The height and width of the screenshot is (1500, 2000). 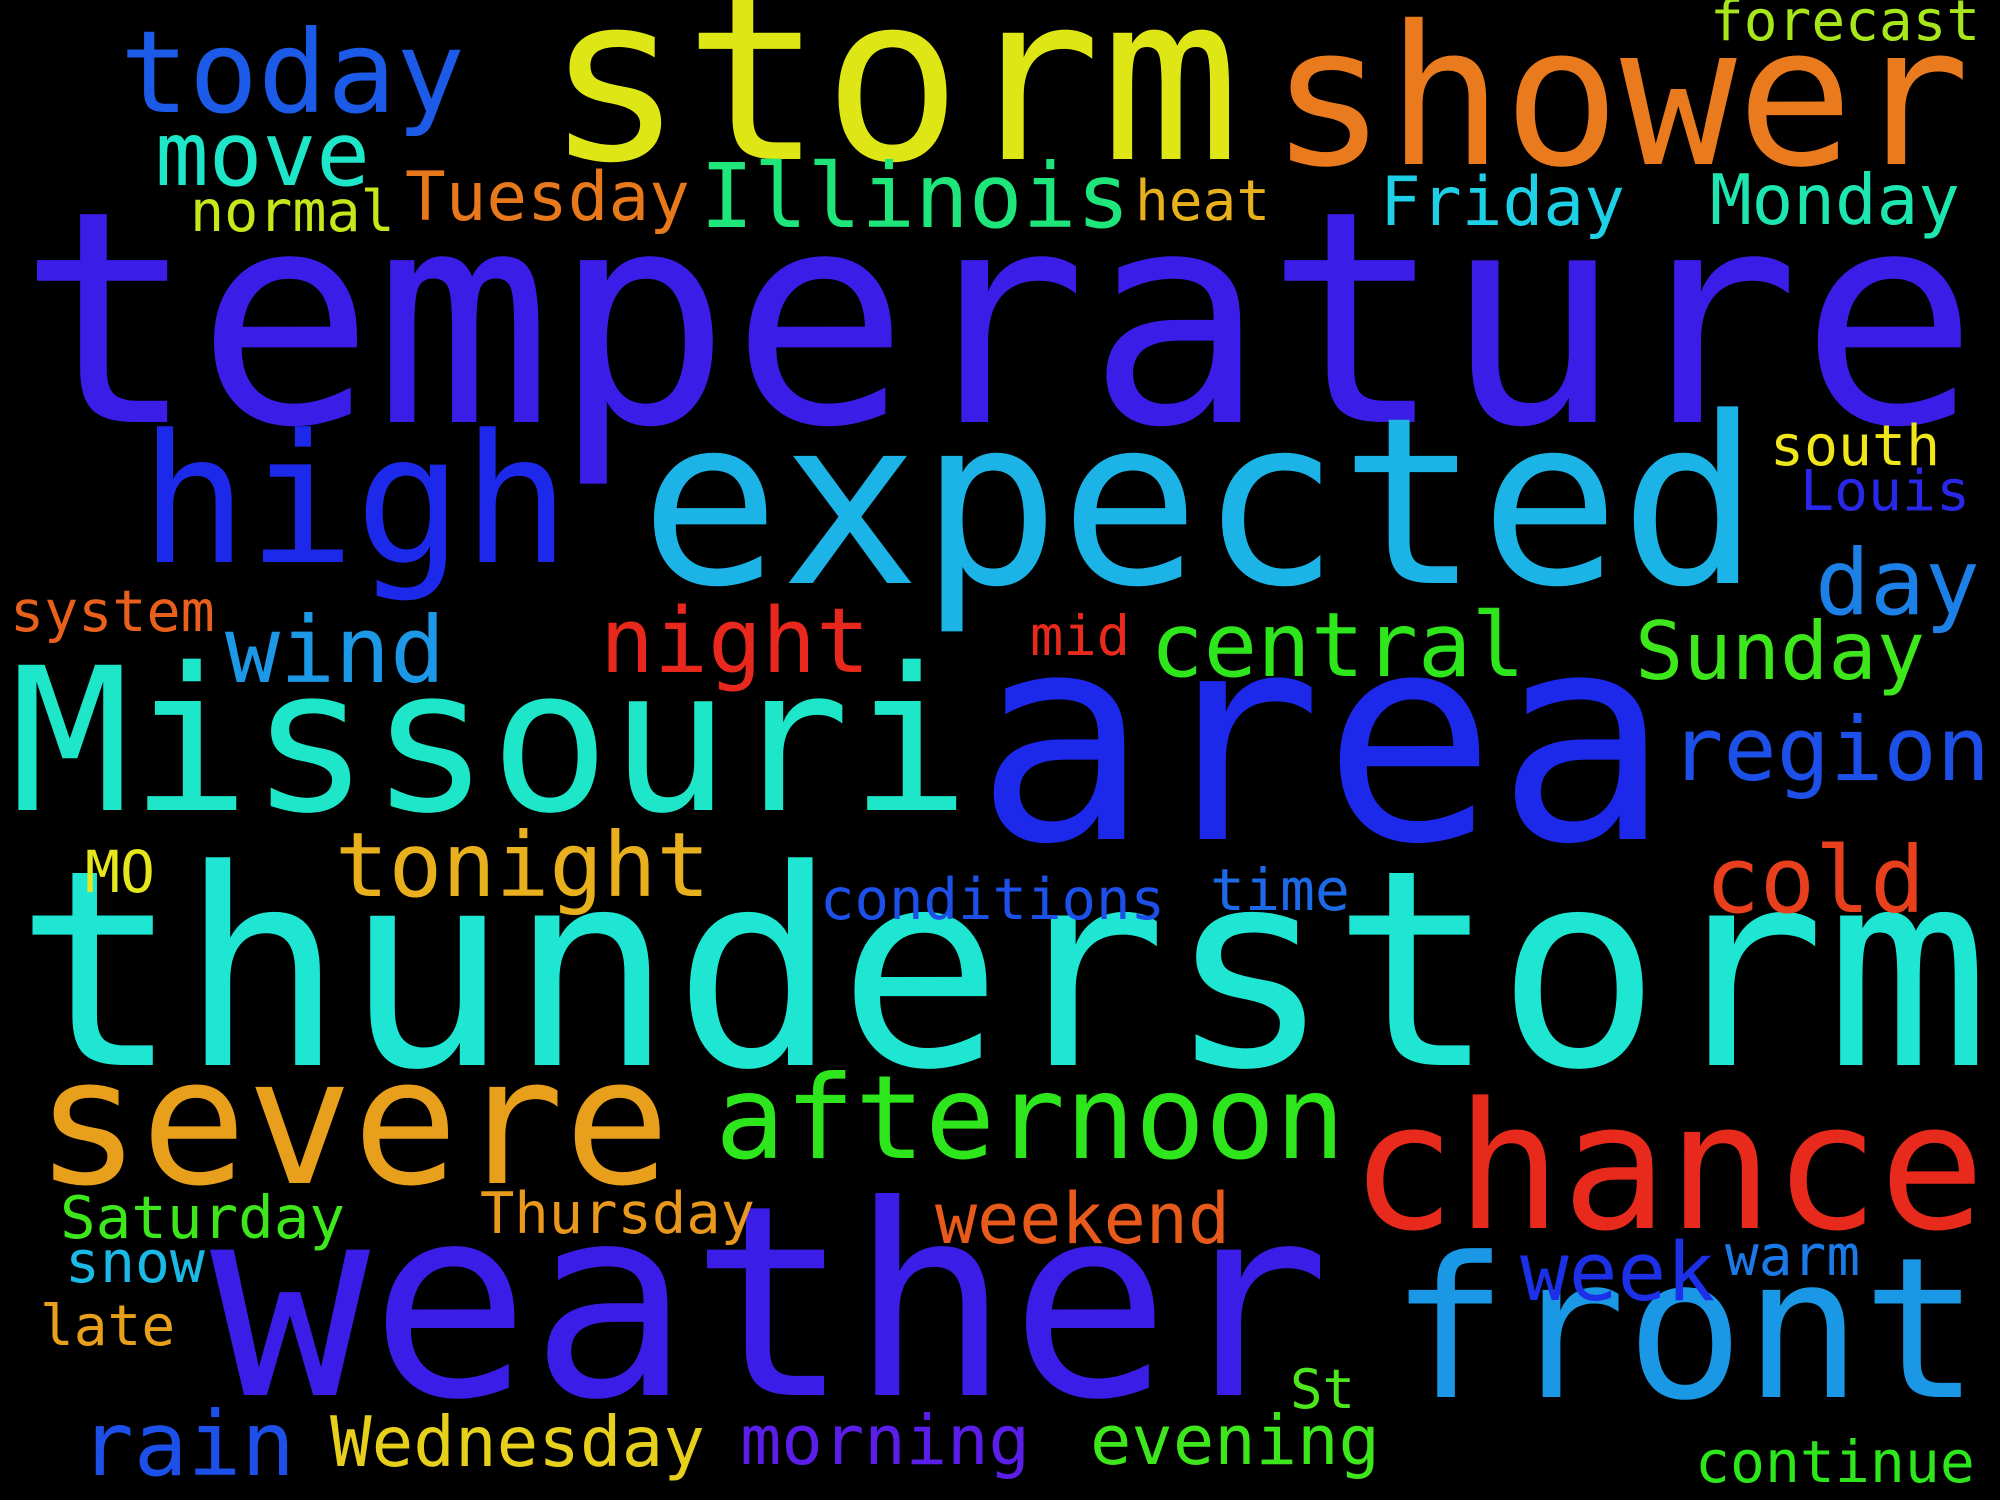 I want to click on word-time: time, so click(x=1280, y=889).